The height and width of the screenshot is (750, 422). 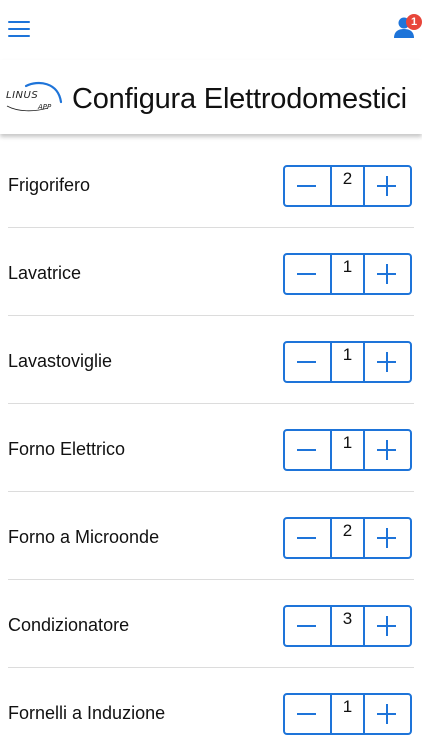 What do you see at coordinates (45, 107) in the screenshot?
I see `logo-subtext: APP` at bounding box center [45, 107].